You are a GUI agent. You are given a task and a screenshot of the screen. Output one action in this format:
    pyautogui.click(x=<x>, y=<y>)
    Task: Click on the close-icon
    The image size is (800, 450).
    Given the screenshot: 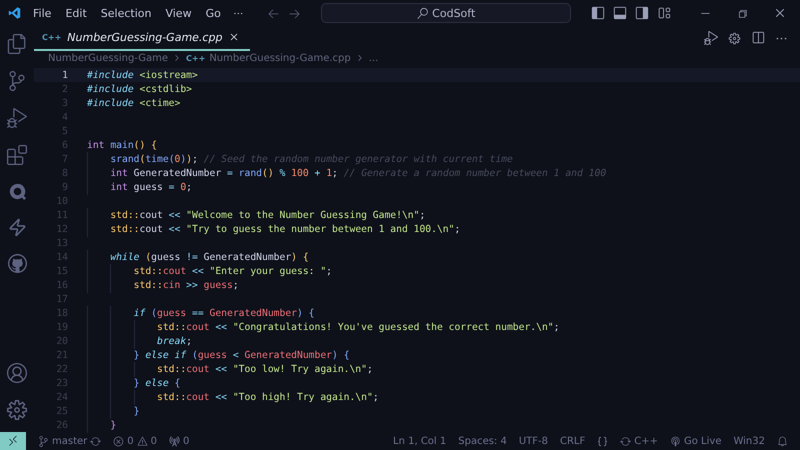 What is the action you would take?
    pyautogui.click(x=780, y=13)
    